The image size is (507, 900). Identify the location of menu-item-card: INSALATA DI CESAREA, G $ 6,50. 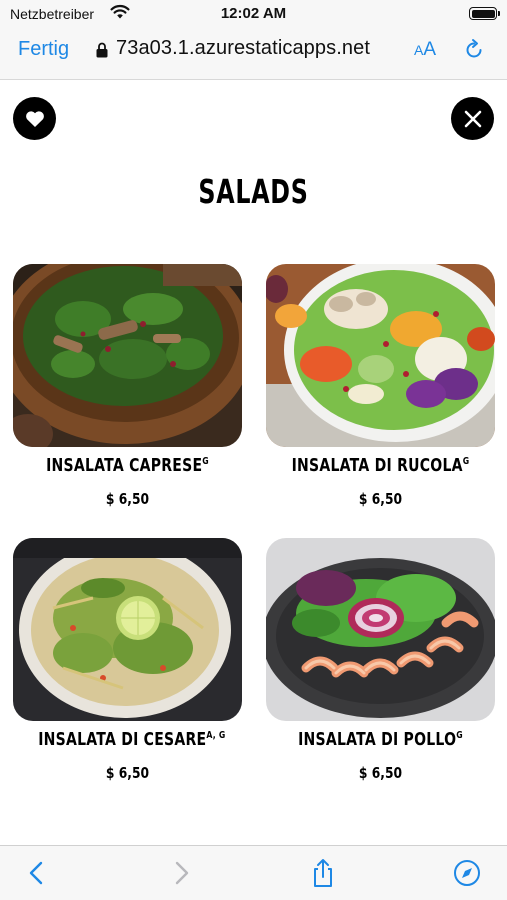
(127, 660).